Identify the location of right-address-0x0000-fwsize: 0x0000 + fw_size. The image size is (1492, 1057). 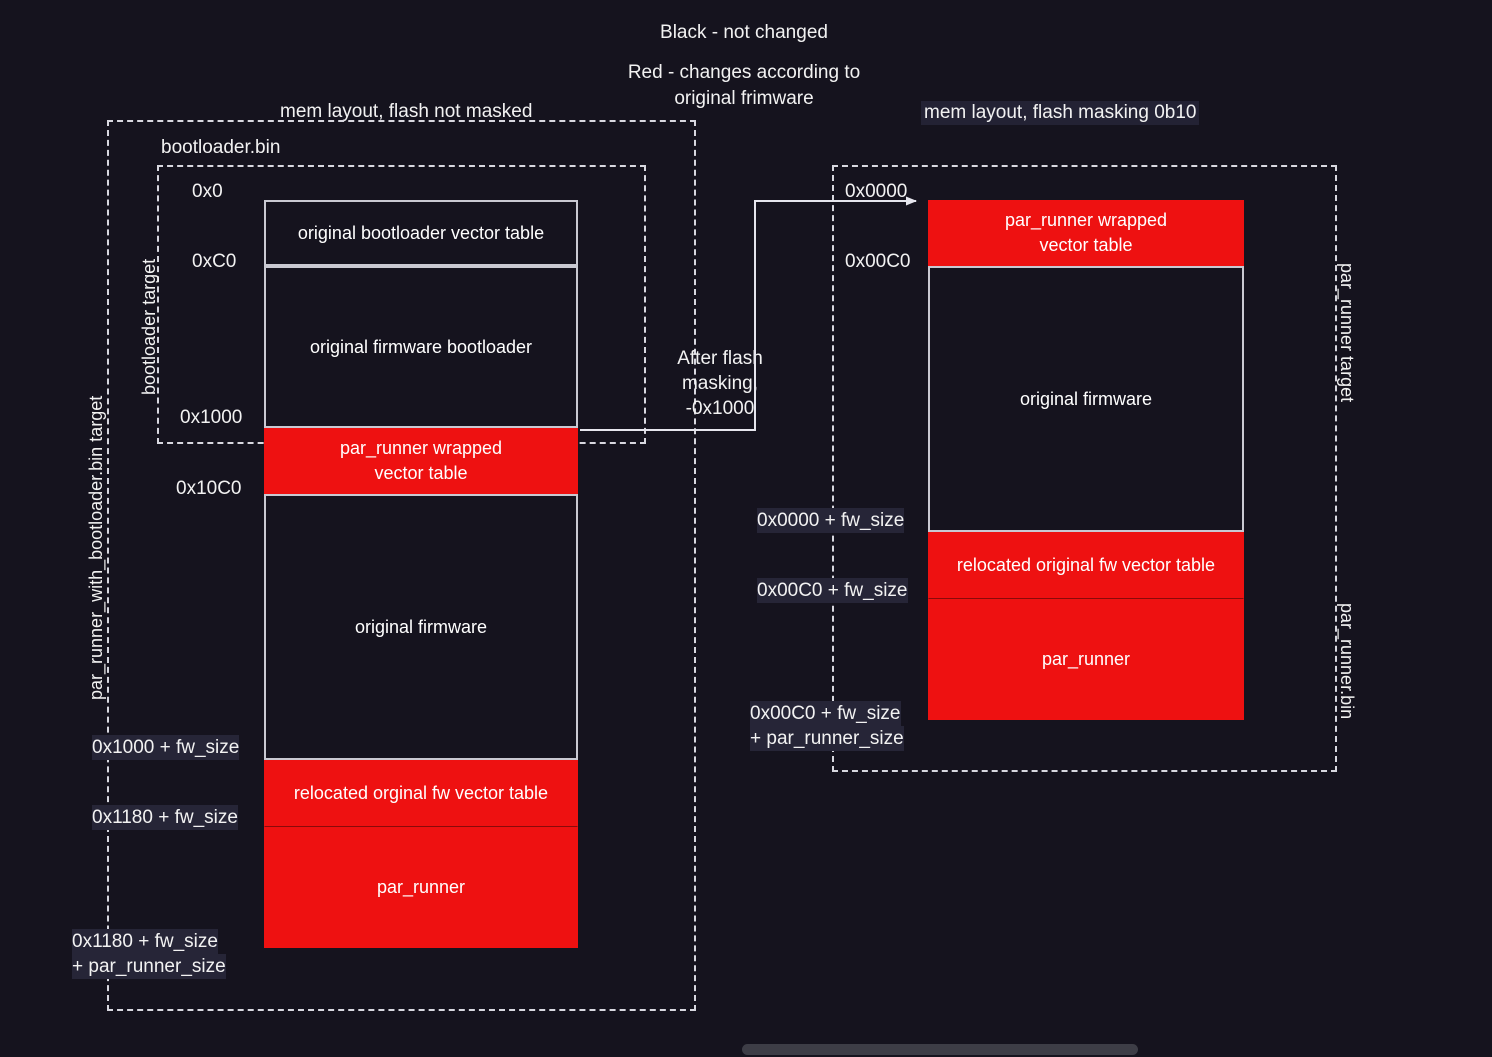
(831, 520).